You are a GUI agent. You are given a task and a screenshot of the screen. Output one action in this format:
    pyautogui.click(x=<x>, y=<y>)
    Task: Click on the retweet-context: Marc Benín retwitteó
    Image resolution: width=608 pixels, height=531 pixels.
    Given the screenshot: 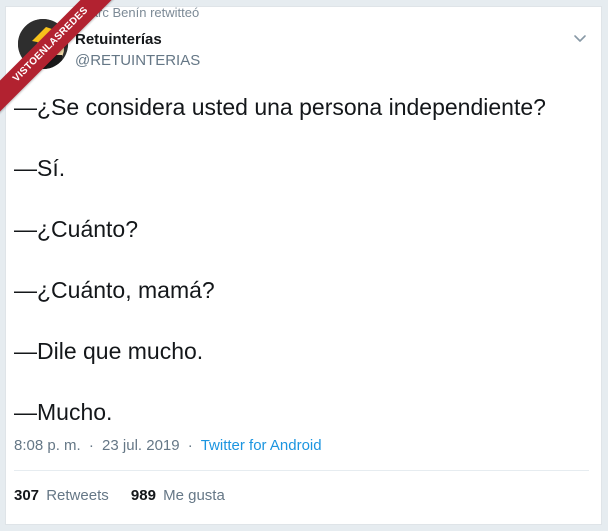 What is the action you would take?
    pyautogui.click(x=140, y=12)
    